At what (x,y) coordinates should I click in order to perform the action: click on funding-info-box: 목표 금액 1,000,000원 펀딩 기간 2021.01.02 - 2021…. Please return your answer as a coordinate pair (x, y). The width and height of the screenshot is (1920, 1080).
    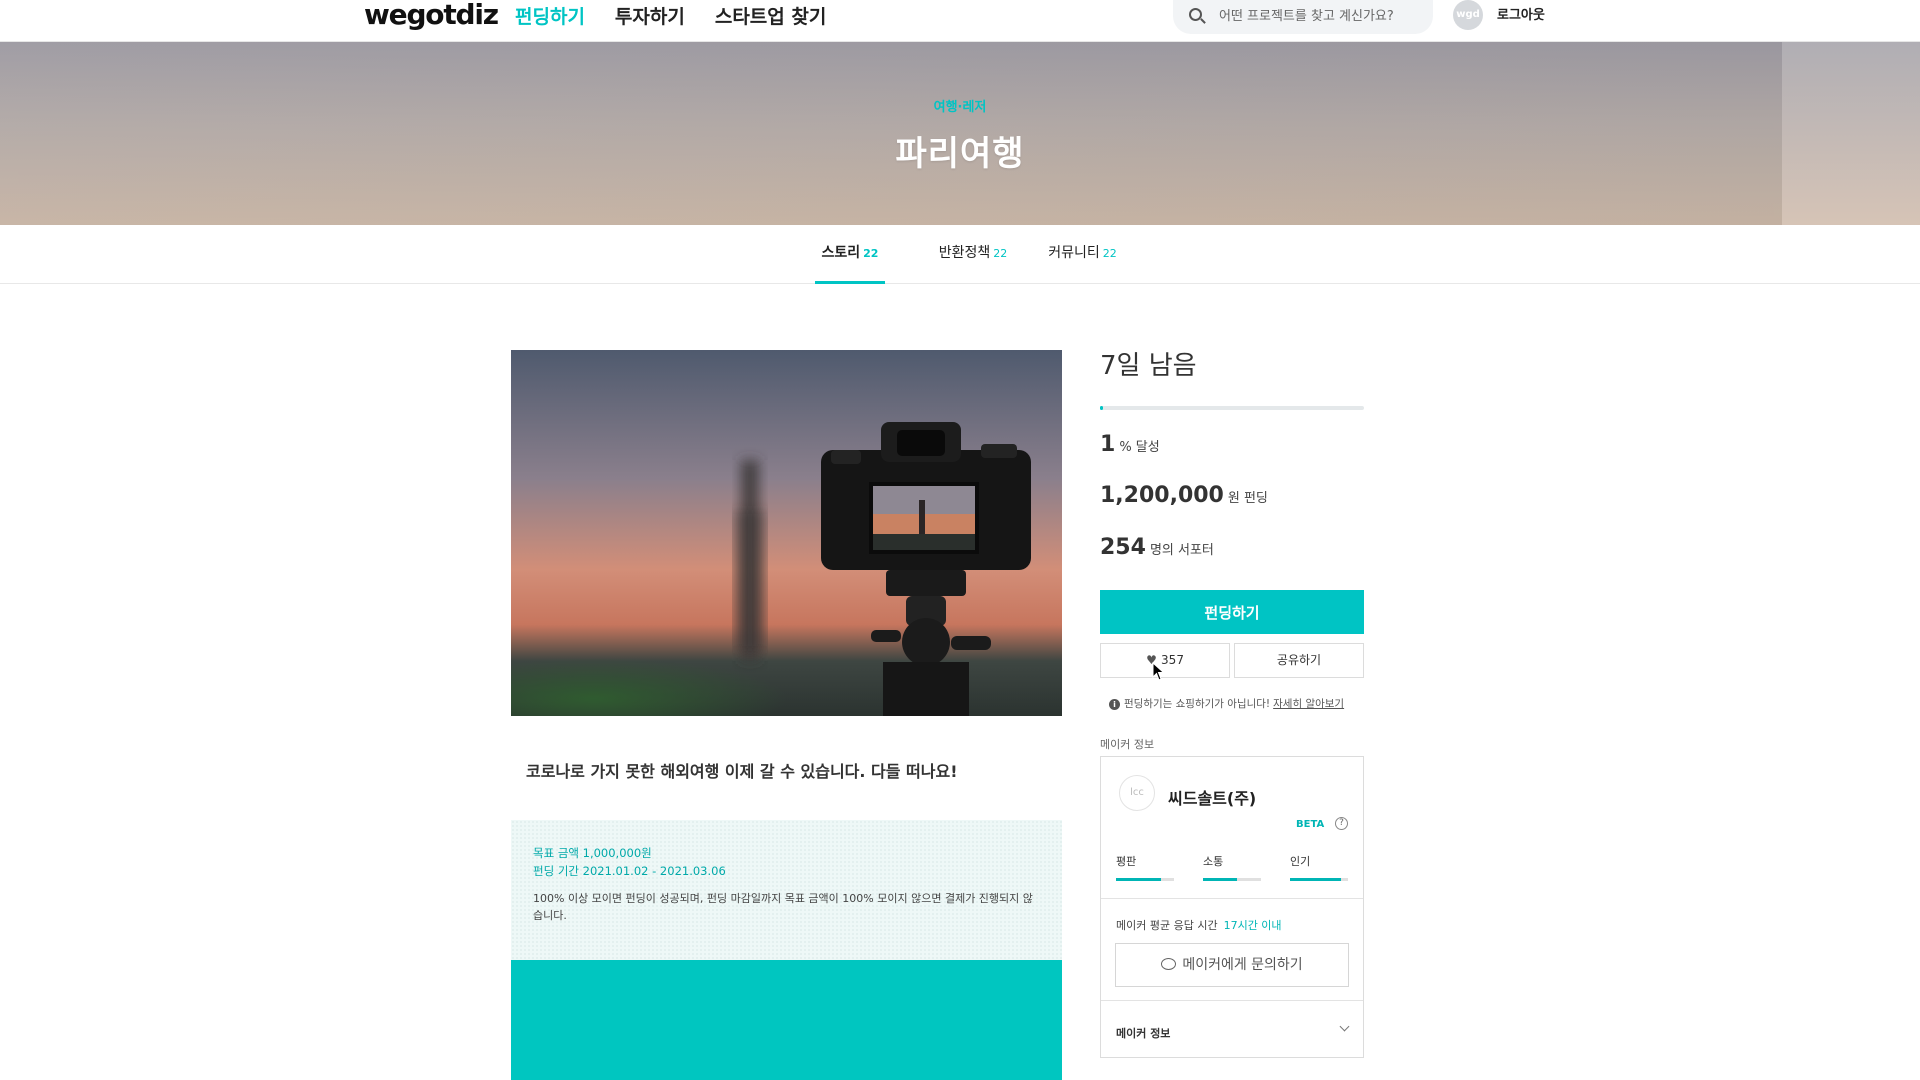
    Looking at the image, I should click on (786, 890).